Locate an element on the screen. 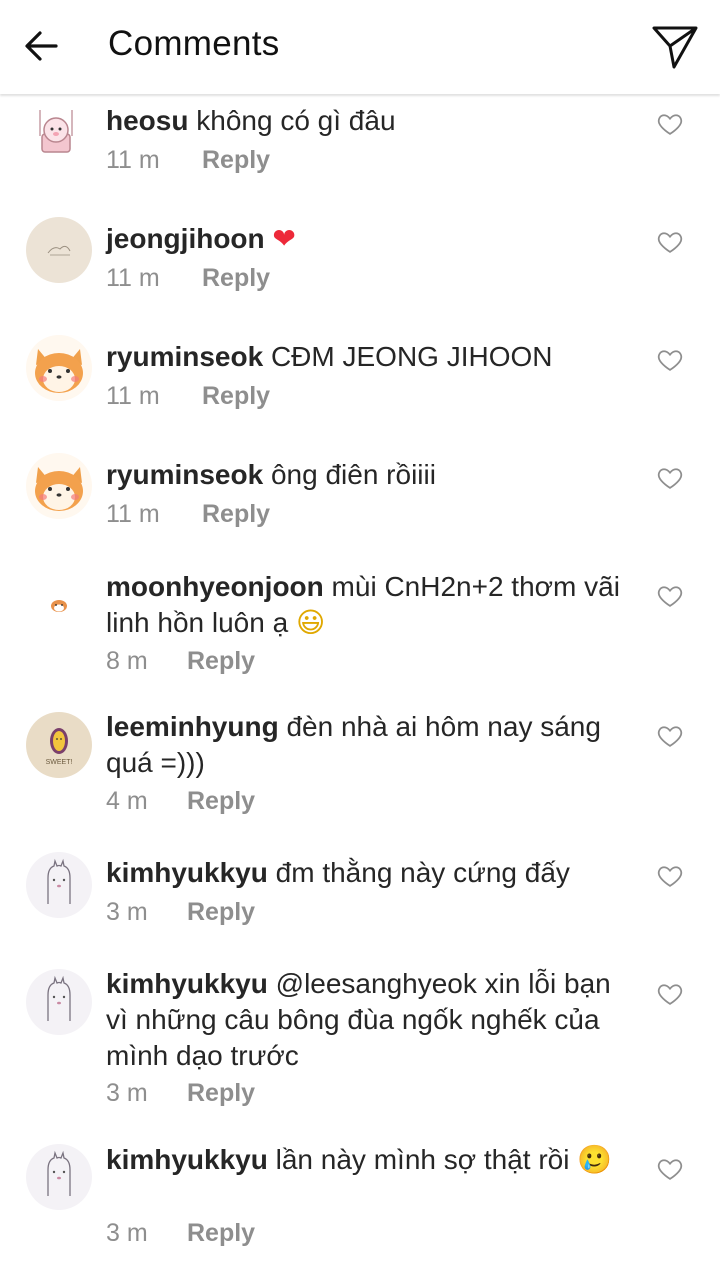 This screenshot has width=720, height=1268. arrow-left-icon is located at coordinates (41, 46).